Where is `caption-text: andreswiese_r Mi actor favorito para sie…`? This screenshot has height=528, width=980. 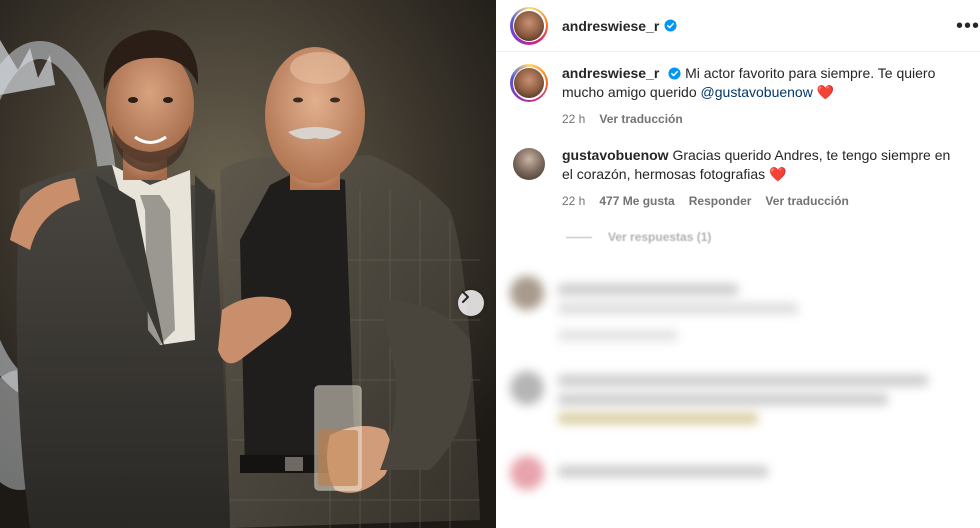 caption-text: andreswiese_r Mi actor favorito para sie… is located at coordinates (762, 83).